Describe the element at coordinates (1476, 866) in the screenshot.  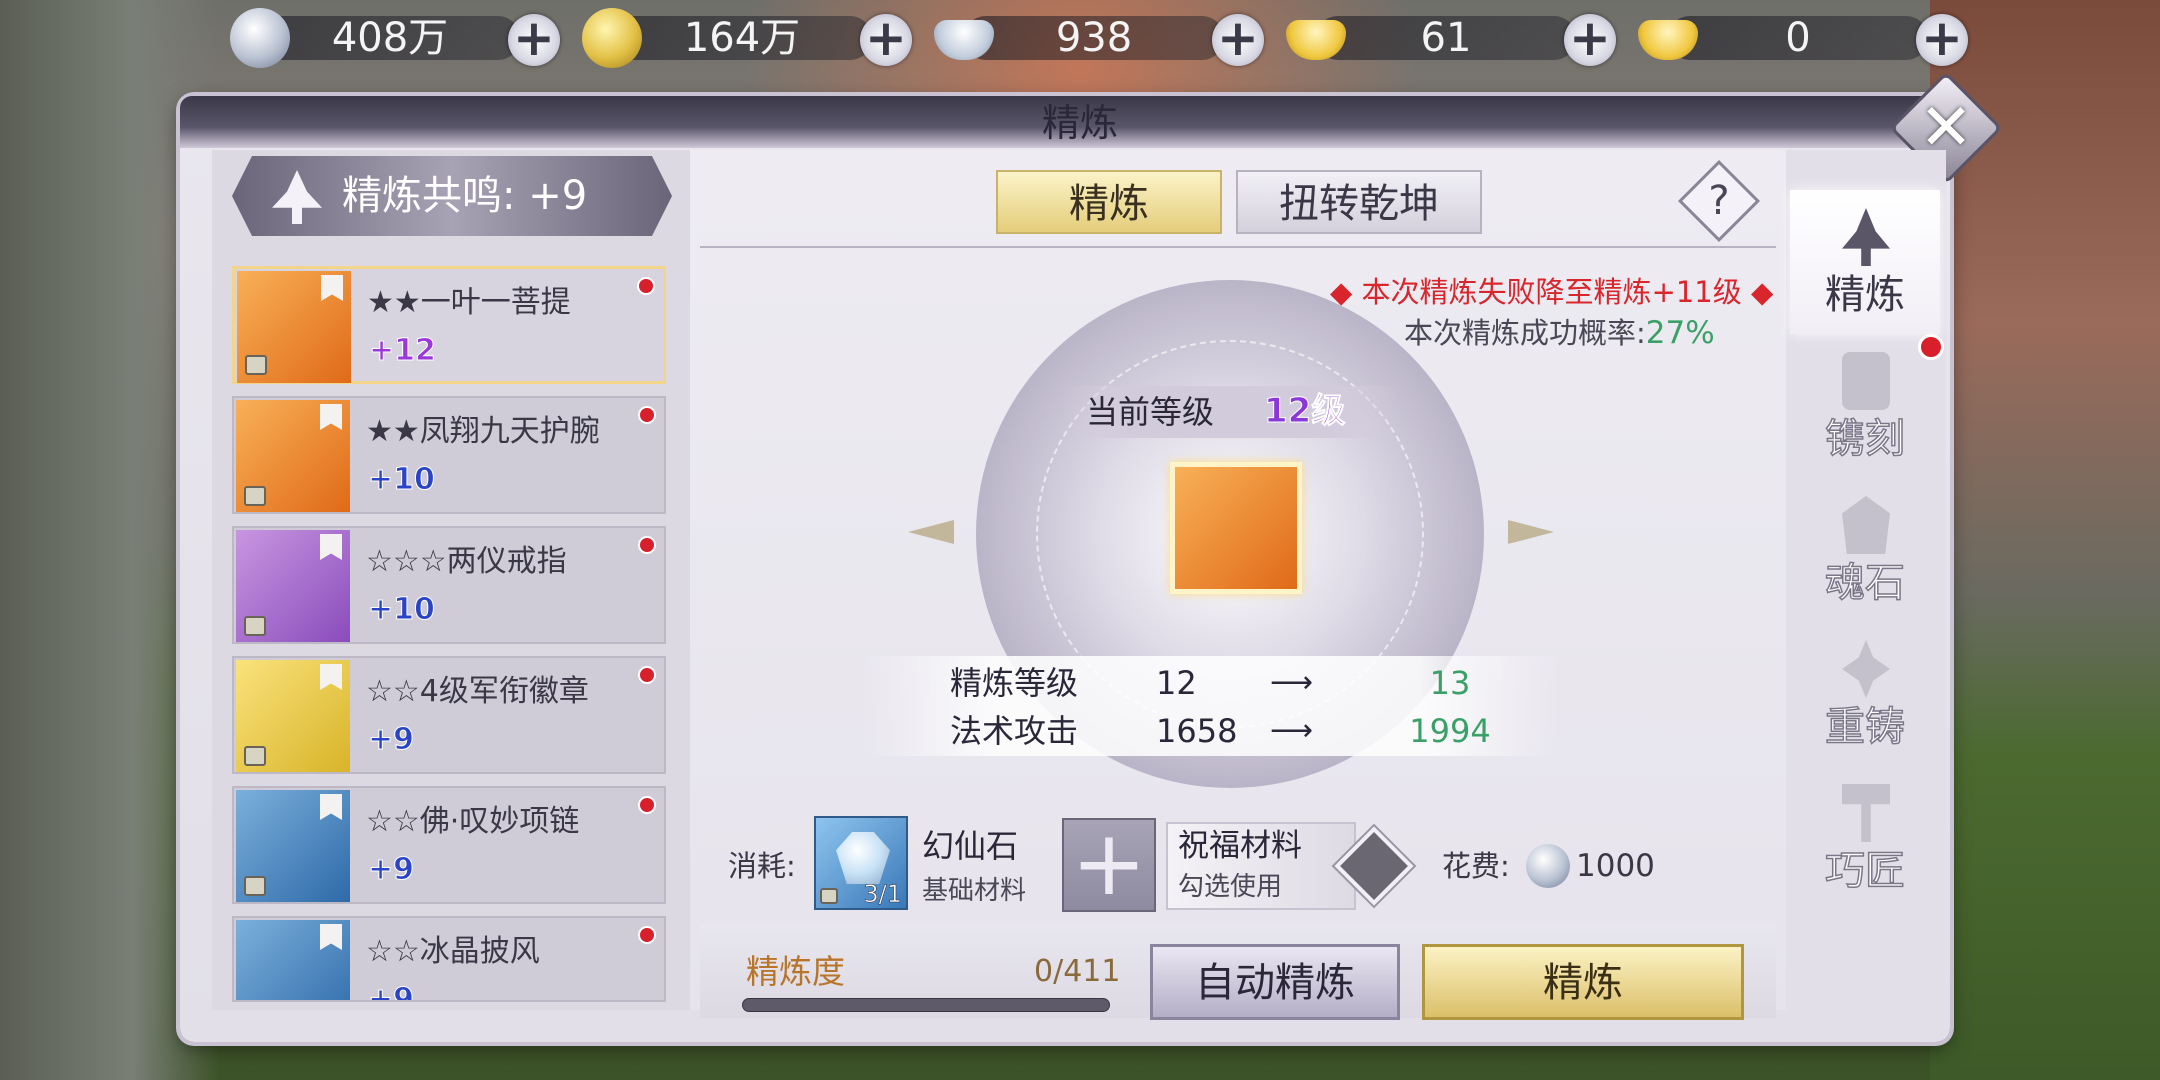
I see `fee-label: 花费:` at that location.